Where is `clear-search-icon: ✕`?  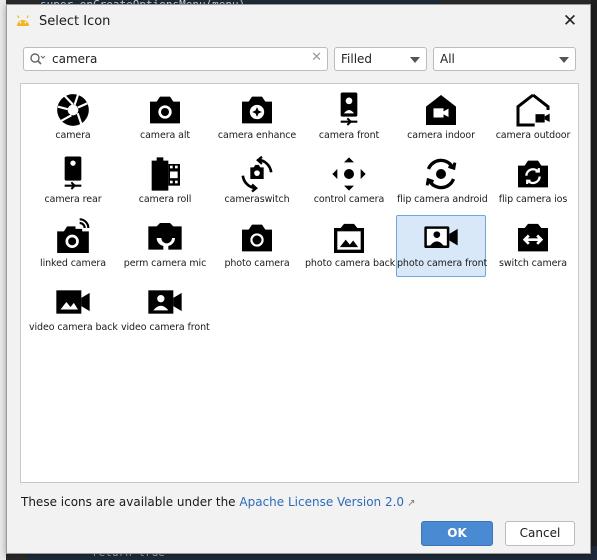
clear-search-icon: ✕ is located at coordinates (316, 57).